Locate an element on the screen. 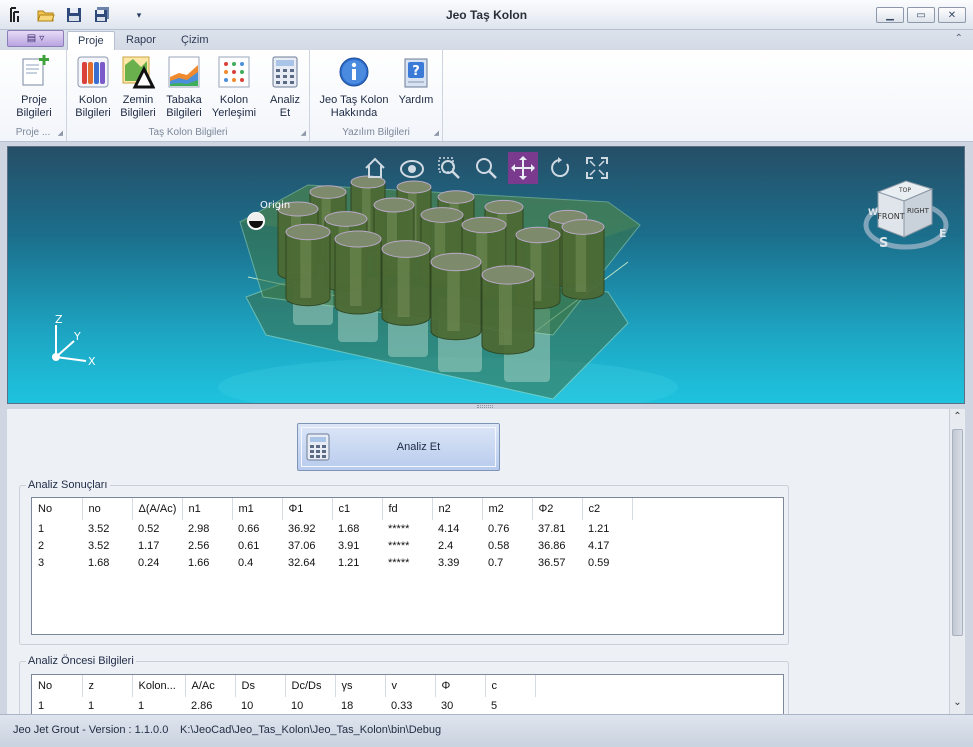  table-cell: 3.91 is located at coordinates (349, 545).